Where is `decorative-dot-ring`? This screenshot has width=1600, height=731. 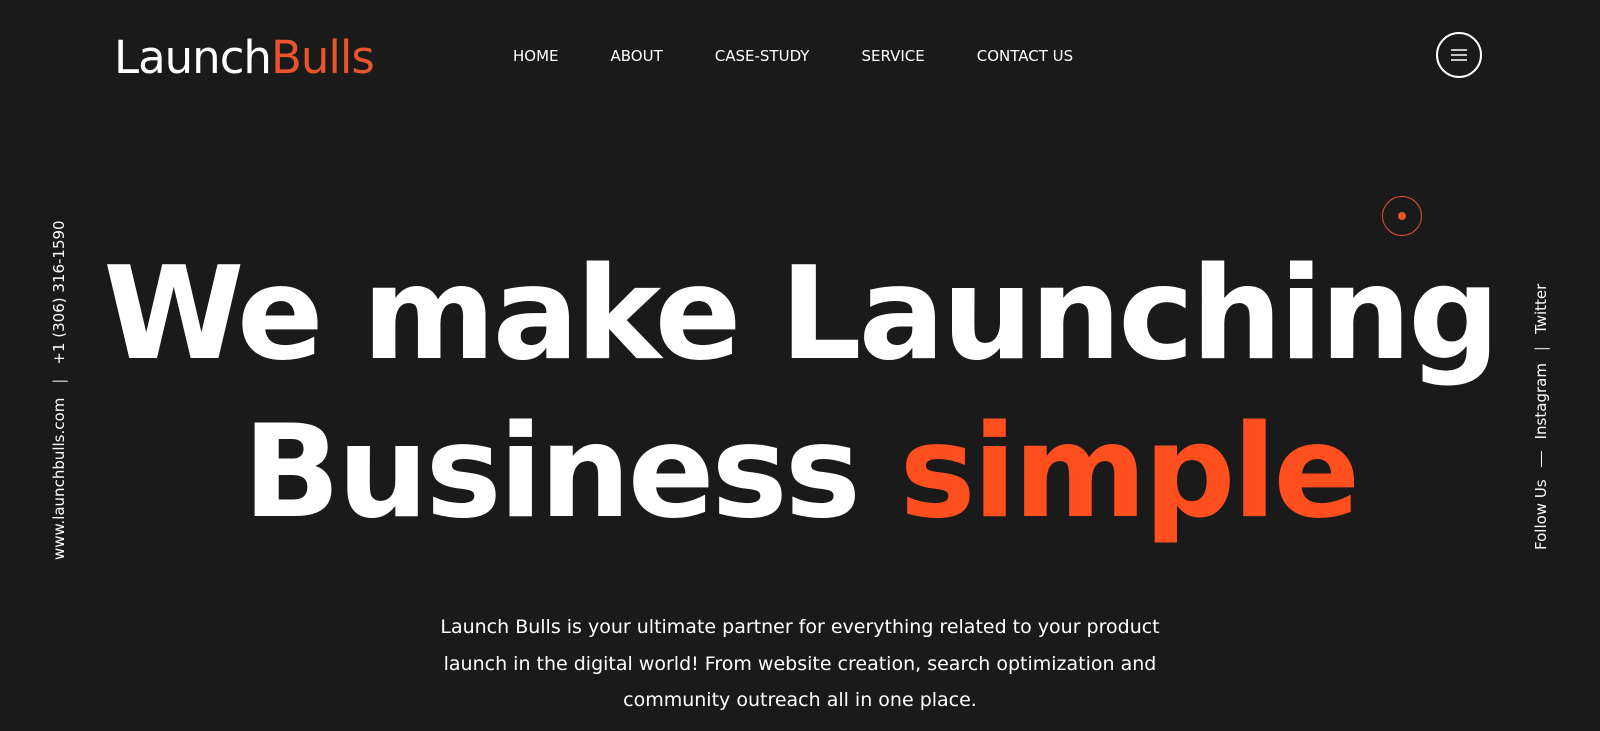
decorative-dot-ring is located at coordinates (1402, 216).